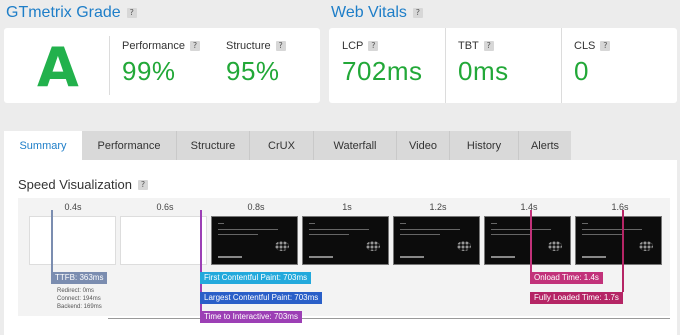 This screenshot has width=680, height=335. I want to click on tbt-label: TBT ?, so click(483, 46).